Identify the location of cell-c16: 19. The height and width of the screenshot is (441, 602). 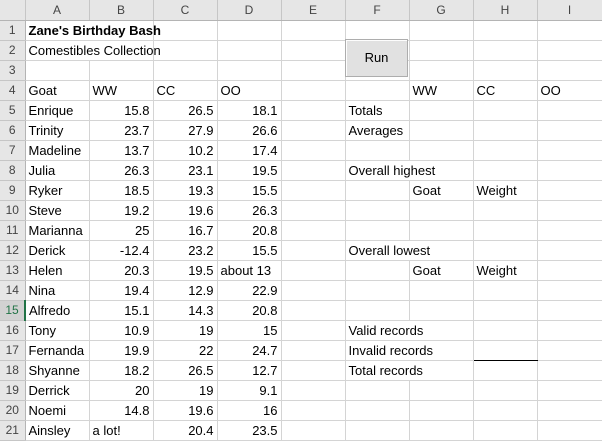
(185, 330).